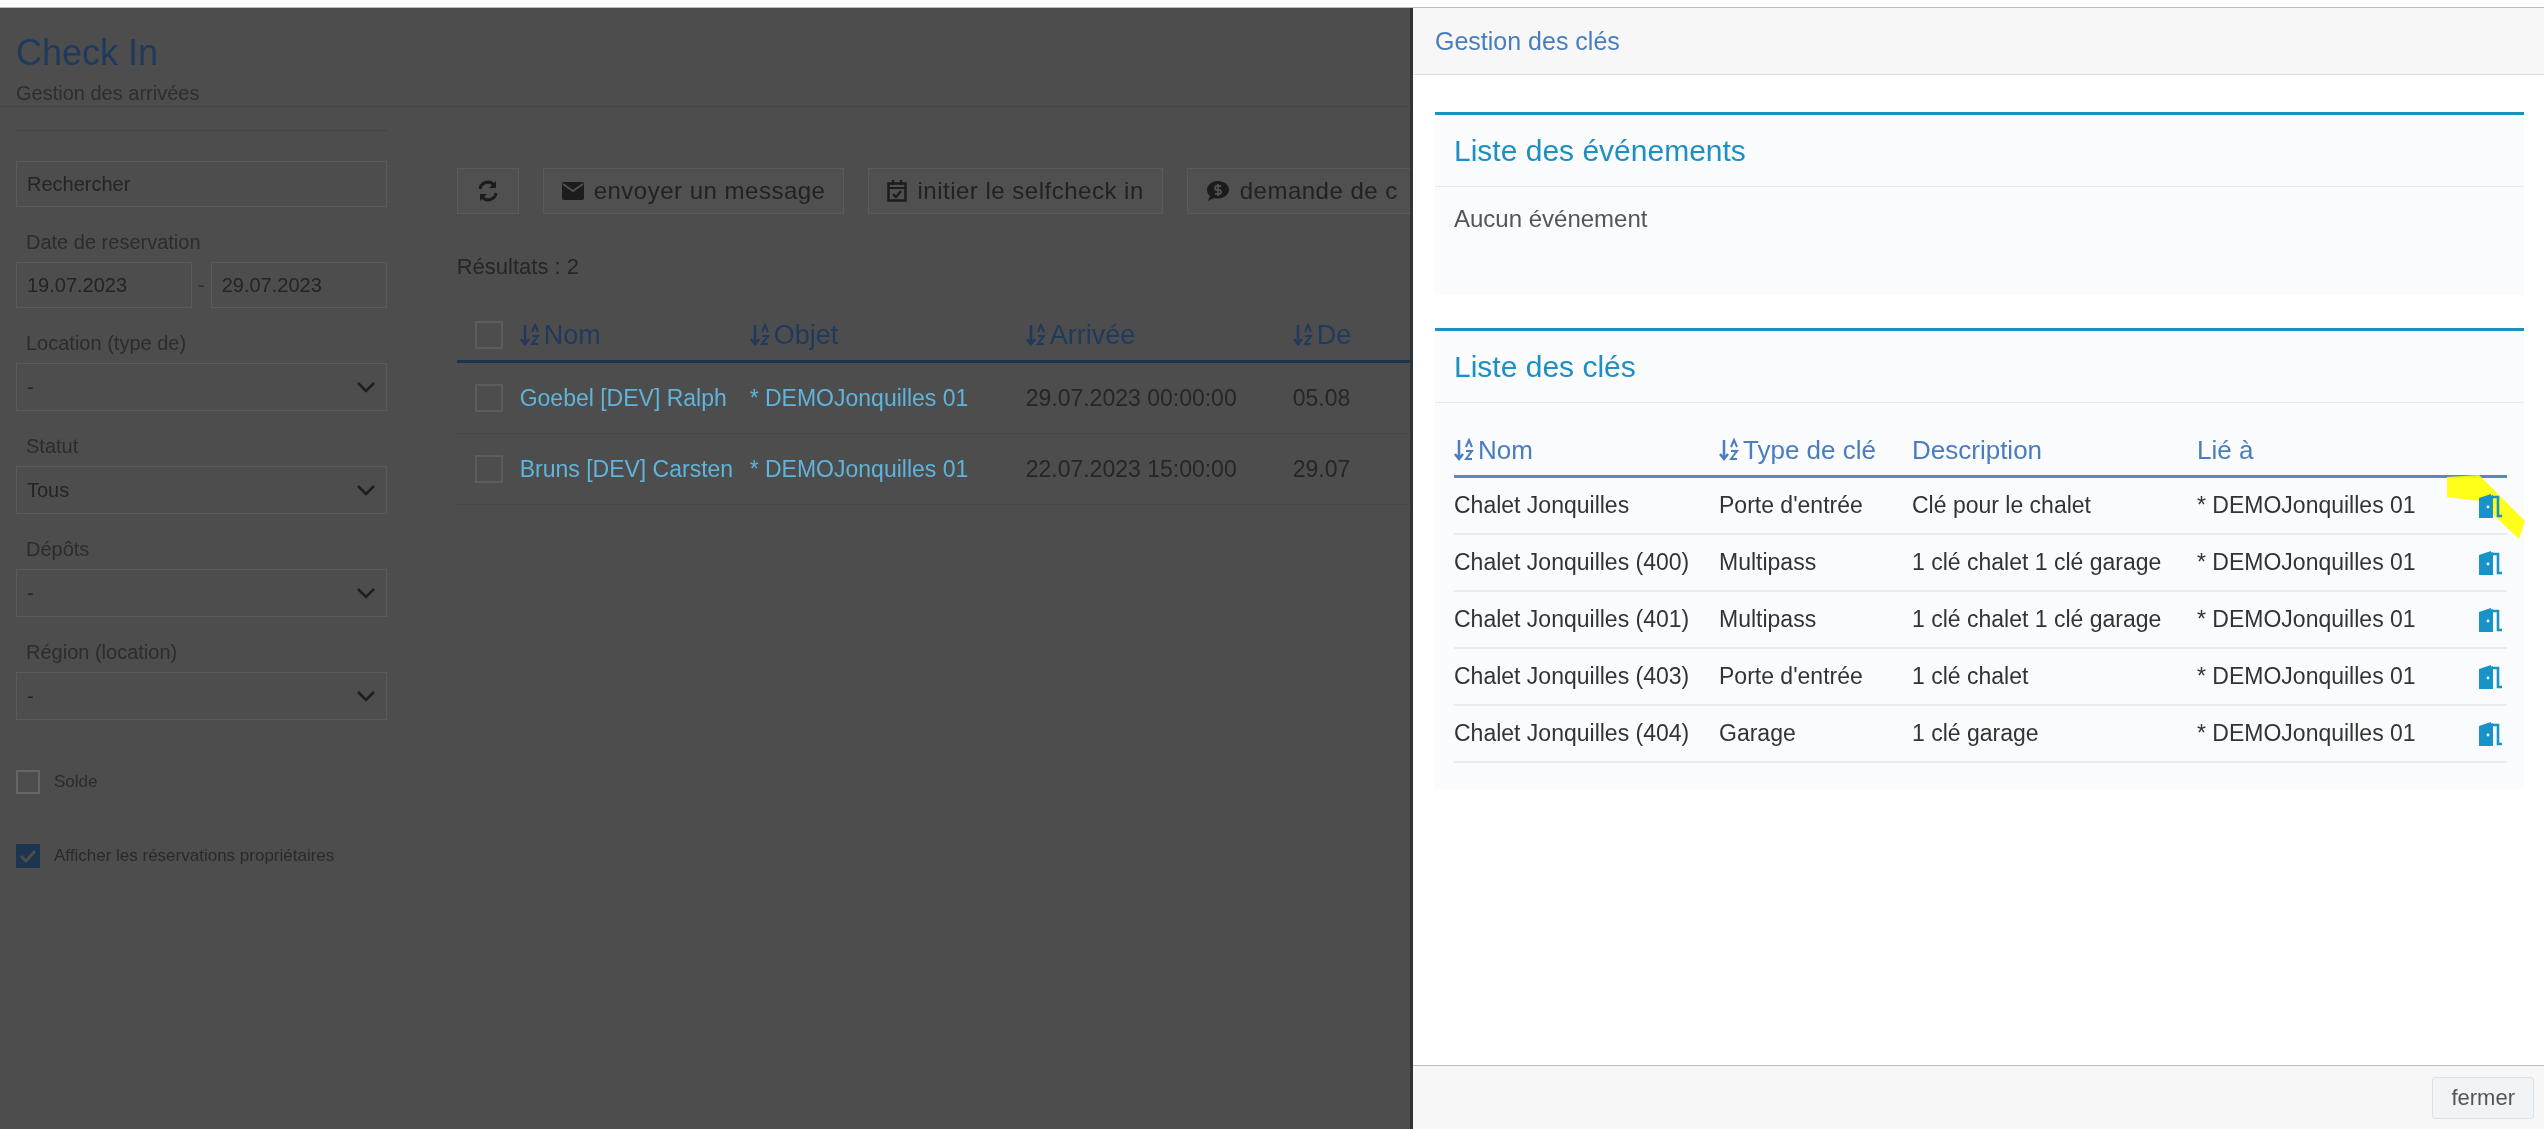  What do you see at coordinates (1217, 191) in the screenshot?
I see `chat-dollar-icon` at bounding box center [1217, 191].